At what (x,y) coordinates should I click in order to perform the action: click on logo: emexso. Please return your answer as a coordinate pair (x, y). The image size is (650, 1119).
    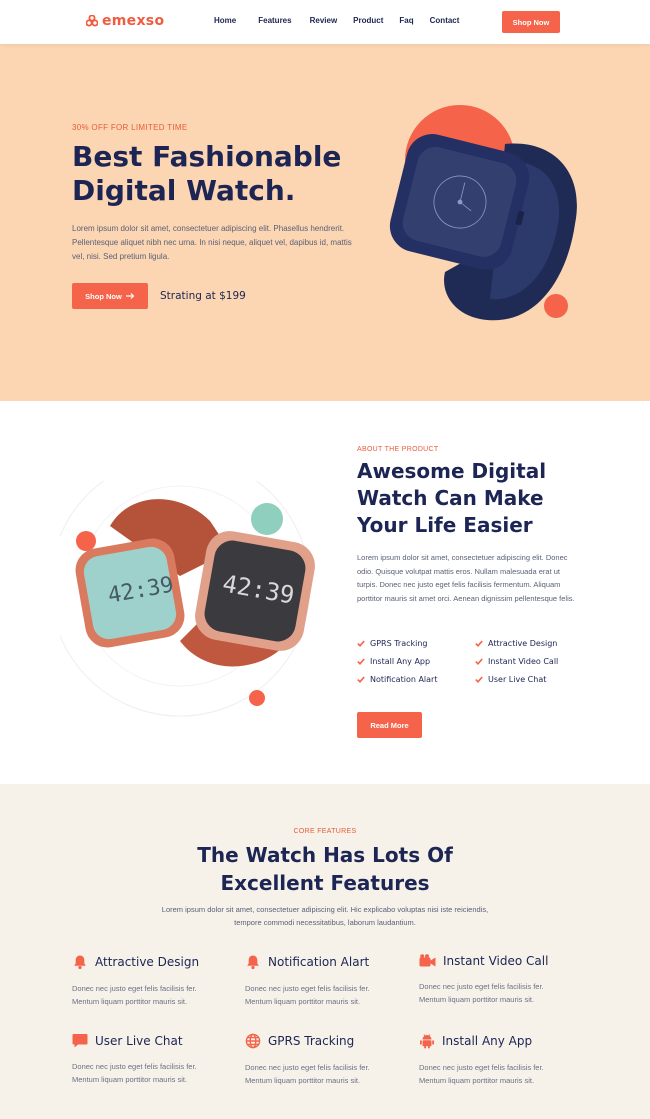
    Looking at the image, I should click on (125, 21).